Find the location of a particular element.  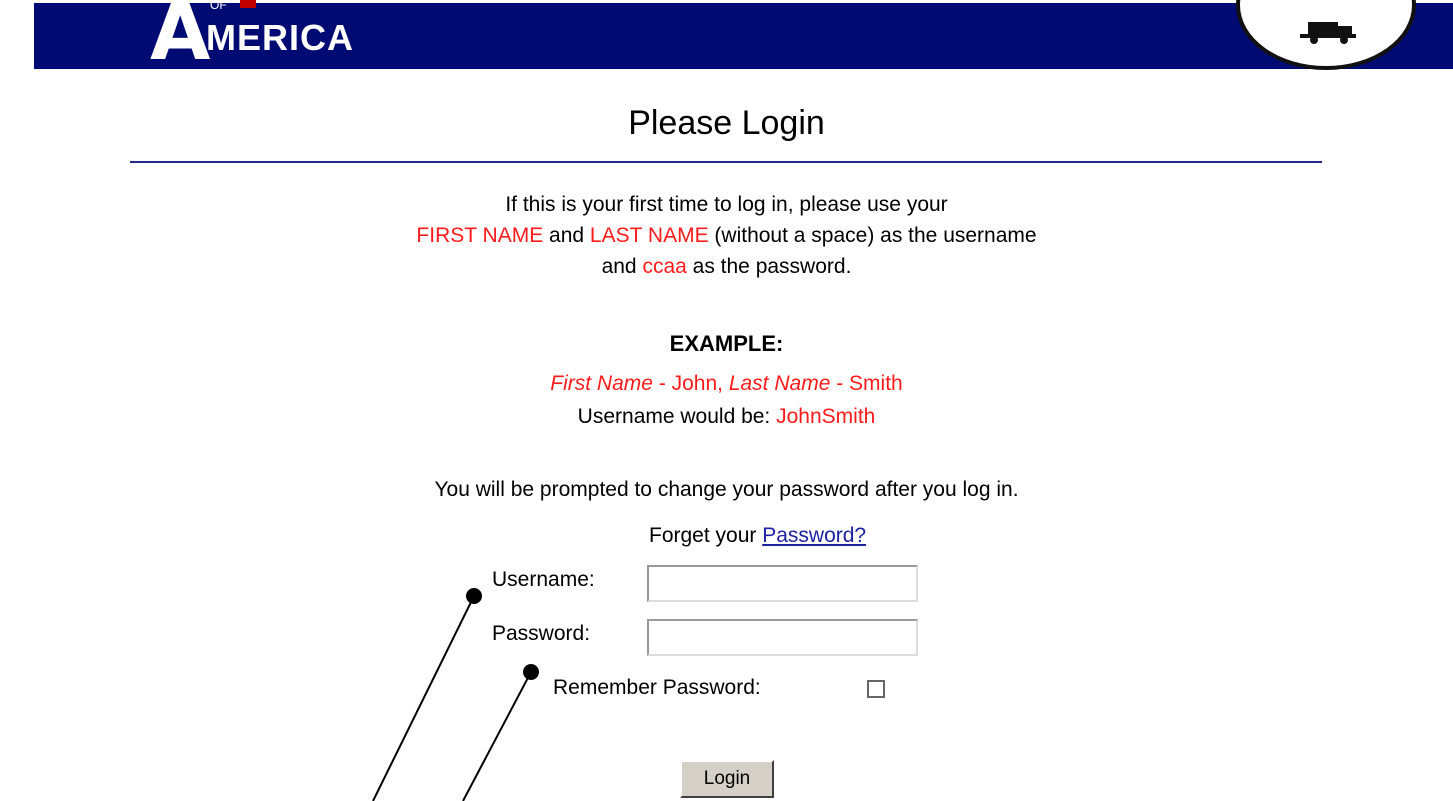

callout-line-username is located at coordinates (423, 698).